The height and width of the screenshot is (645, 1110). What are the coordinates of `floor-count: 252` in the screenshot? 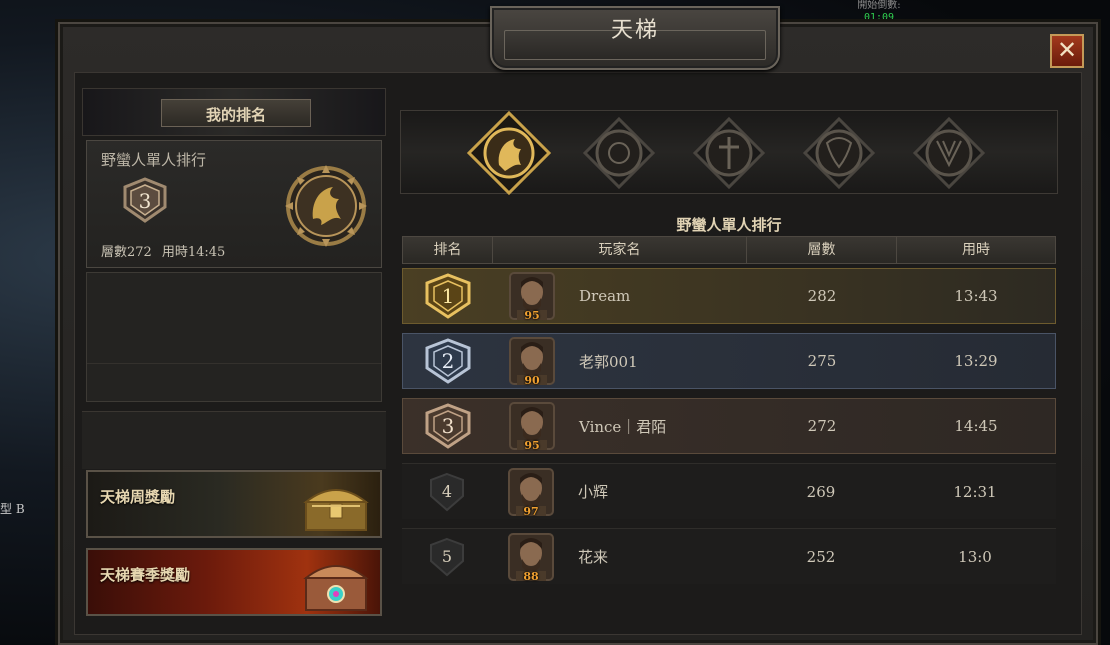 It's located at (821, 556).